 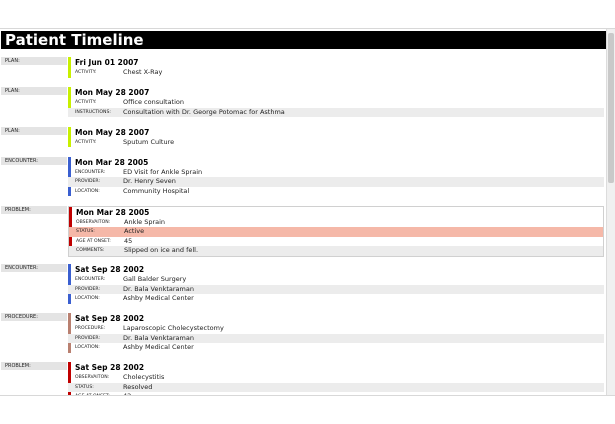 What do you see at coordinates (138, 386) in the screenshot?
I see `field-value: Resolved` at bounding box center [138, 386].